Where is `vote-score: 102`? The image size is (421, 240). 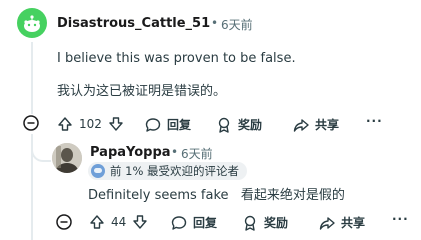
vote-score: 102 is located at coordinates (90, 124).